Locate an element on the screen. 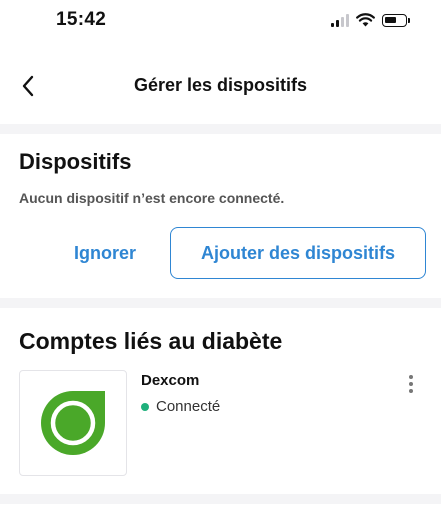 The image size is (441, 512). page-title: Gérer les dispositifs is located at coordinates (220, 85).